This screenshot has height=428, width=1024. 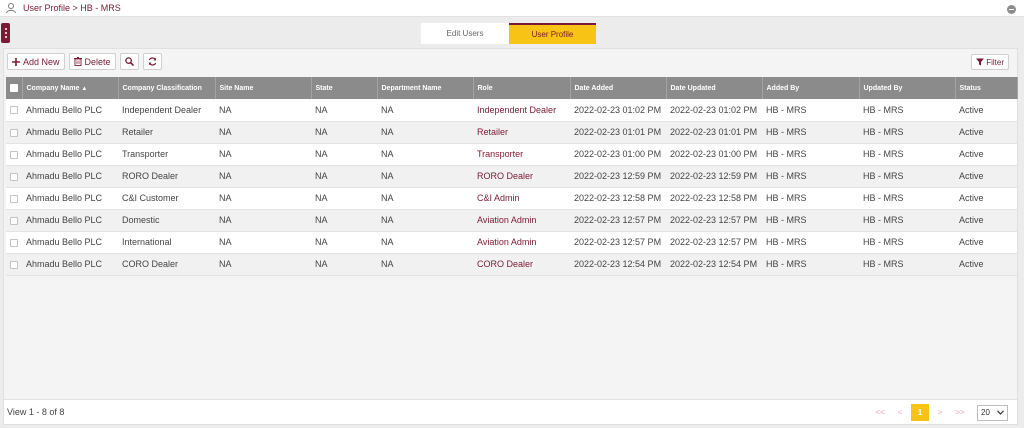 What do you see at coordinates (5, 33) in the screenshot?
I see `side-menu-toggle` at bounding box center [5, 33].